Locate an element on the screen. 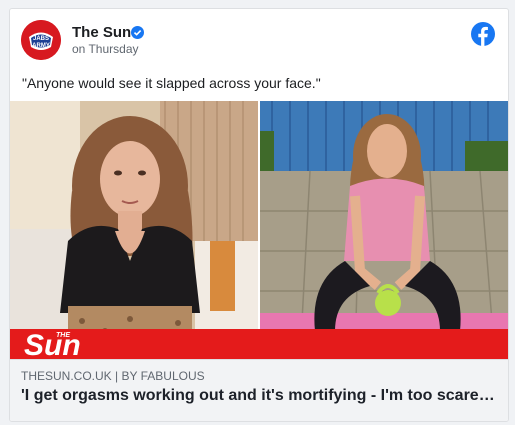 This screenshot has width=515, height=425. facebook-icon is located at coordinates (483, 34).